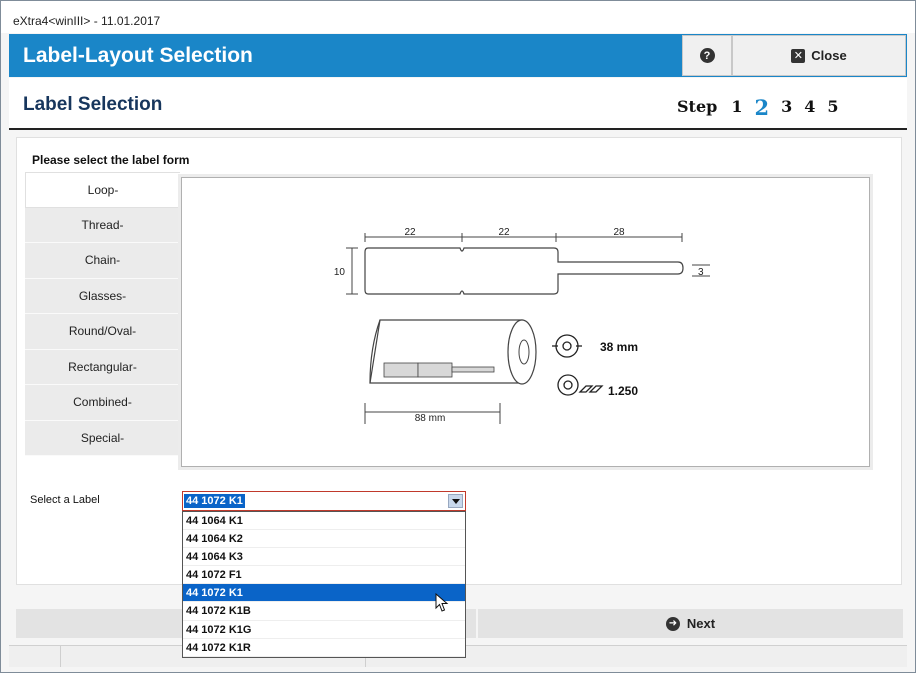 The image size is (916, 673). Describe the element at coordinates (829, 55) in the screenshot. I see `close-button-label: Close` at that location.